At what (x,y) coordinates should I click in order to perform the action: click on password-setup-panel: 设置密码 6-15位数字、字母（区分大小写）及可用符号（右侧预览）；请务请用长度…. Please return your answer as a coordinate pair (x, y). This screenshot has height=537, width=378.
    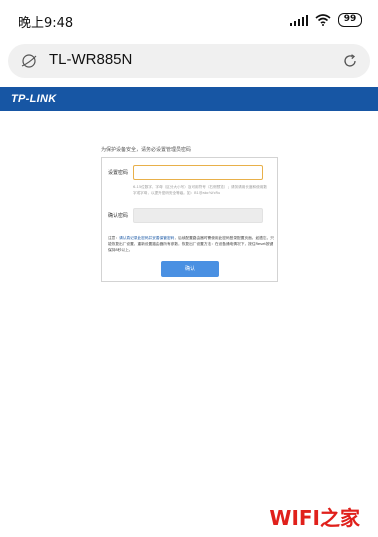
    Looking at the image, I should click on (189, 219).